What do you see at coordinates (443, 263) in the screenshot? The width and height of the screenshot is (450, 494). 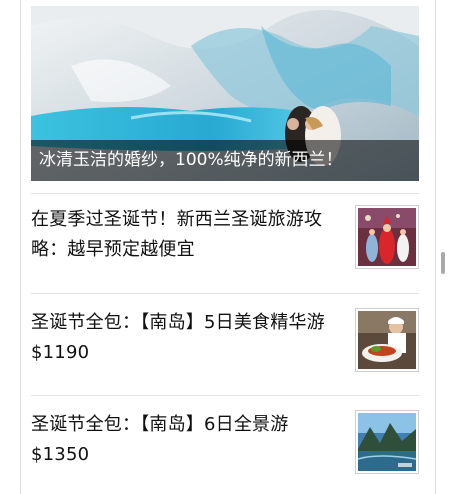 I see `scrollbar-thumb` at bounding box center [443, 263].